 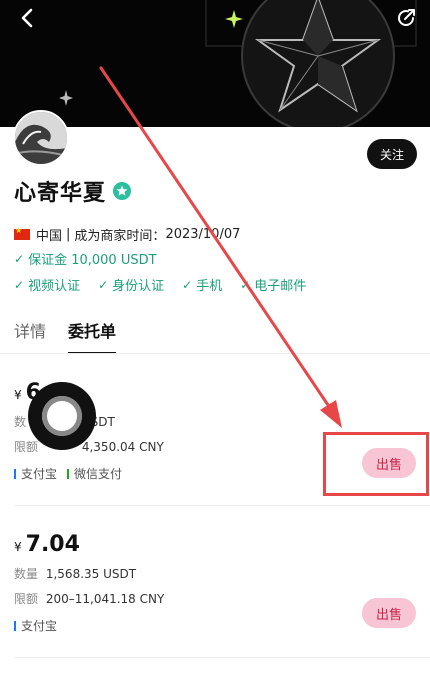 I want to click on back-button, so click(x=28, y=18).